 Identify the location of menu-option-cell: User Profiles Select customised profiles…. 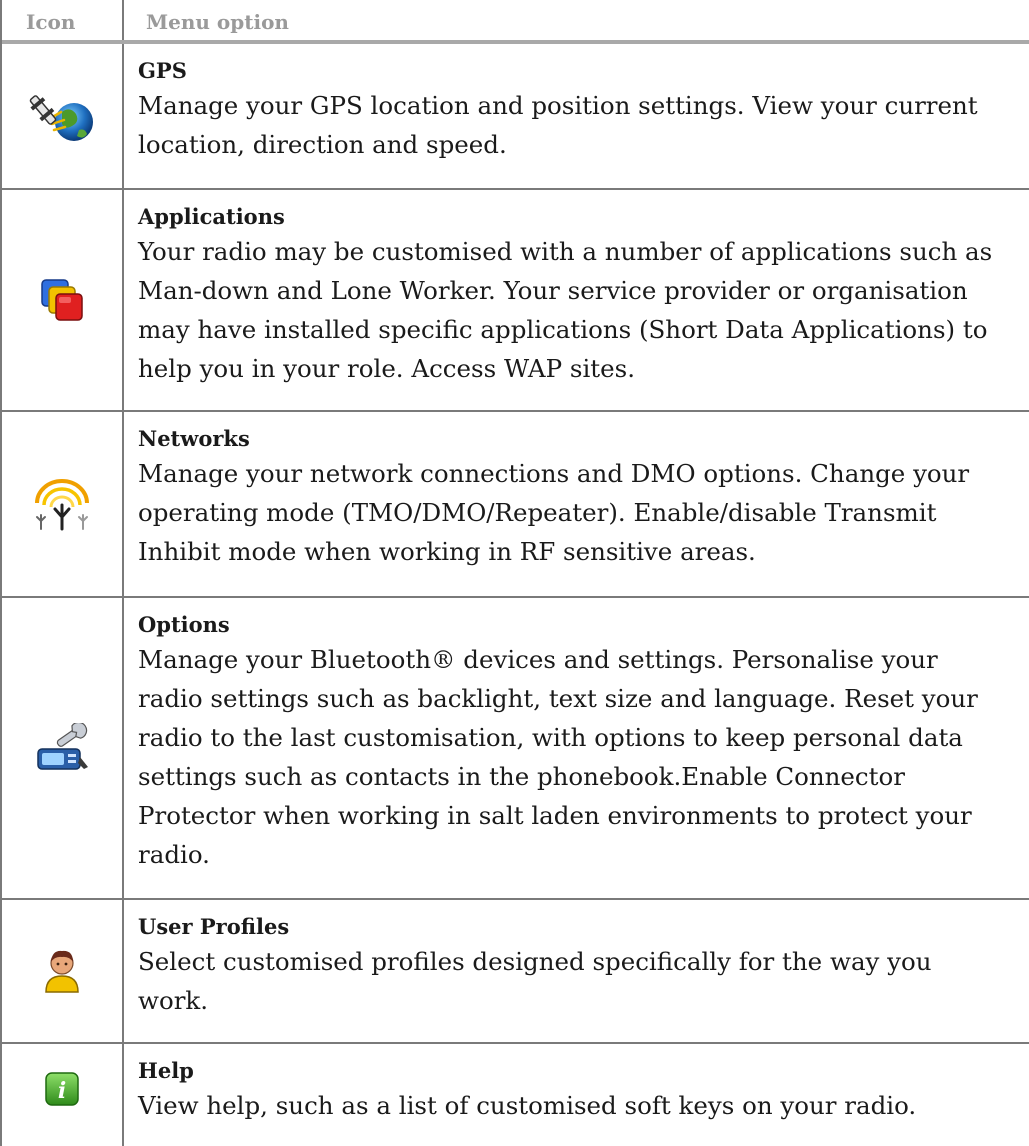
(571, 966).